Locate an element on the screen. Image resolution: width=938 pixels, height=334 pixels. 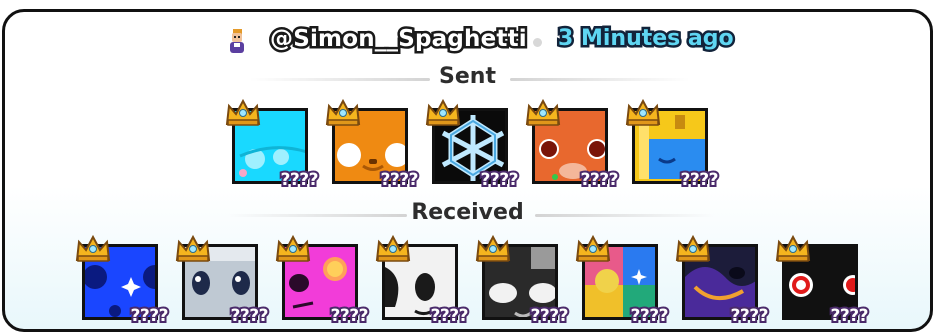
sent-section-title: Sent is located at coordinates (467, 78).